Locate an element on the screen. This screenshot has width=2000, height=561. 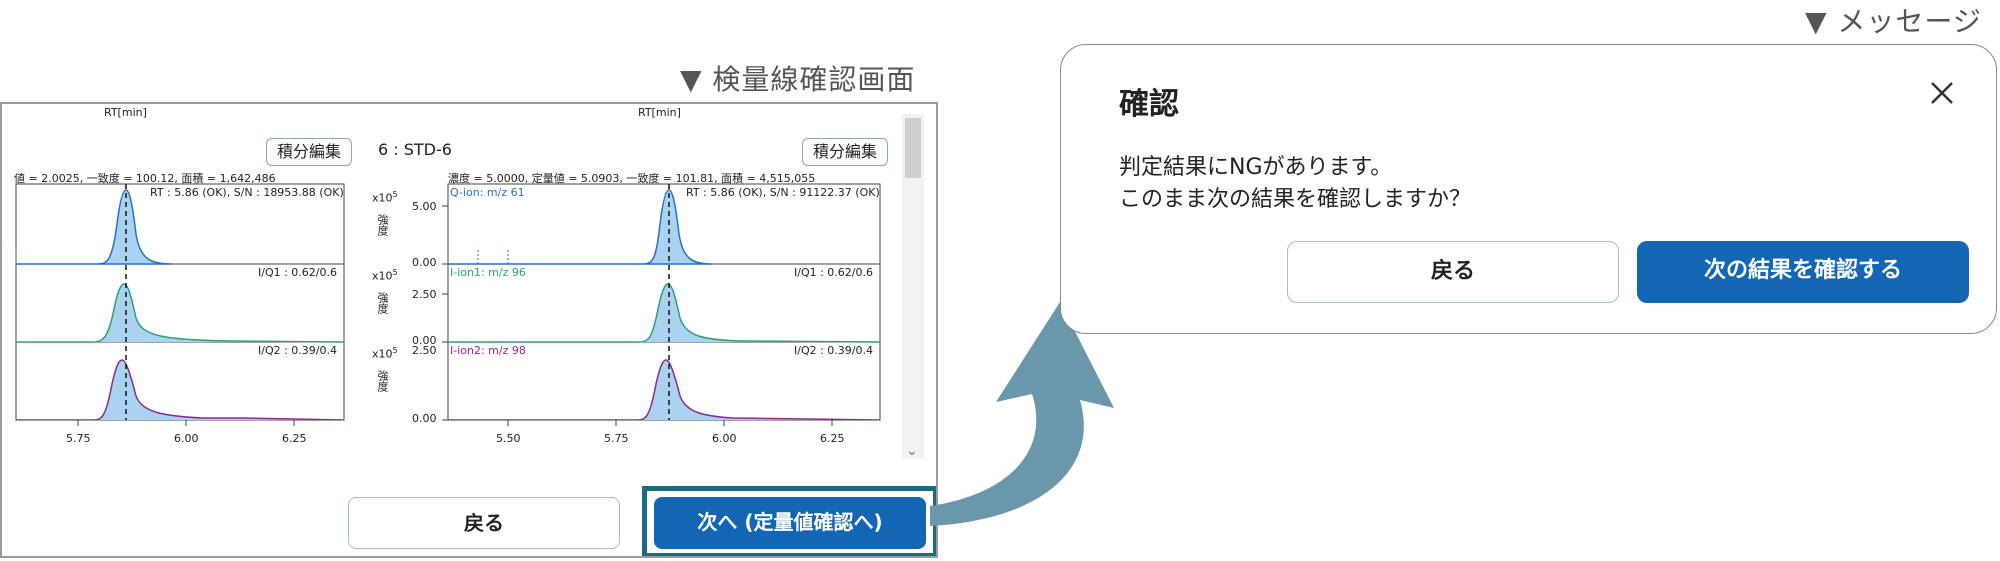
dialog-message-line1: 判定結果にNGがあります。 is located at coordinates (1256, 167).